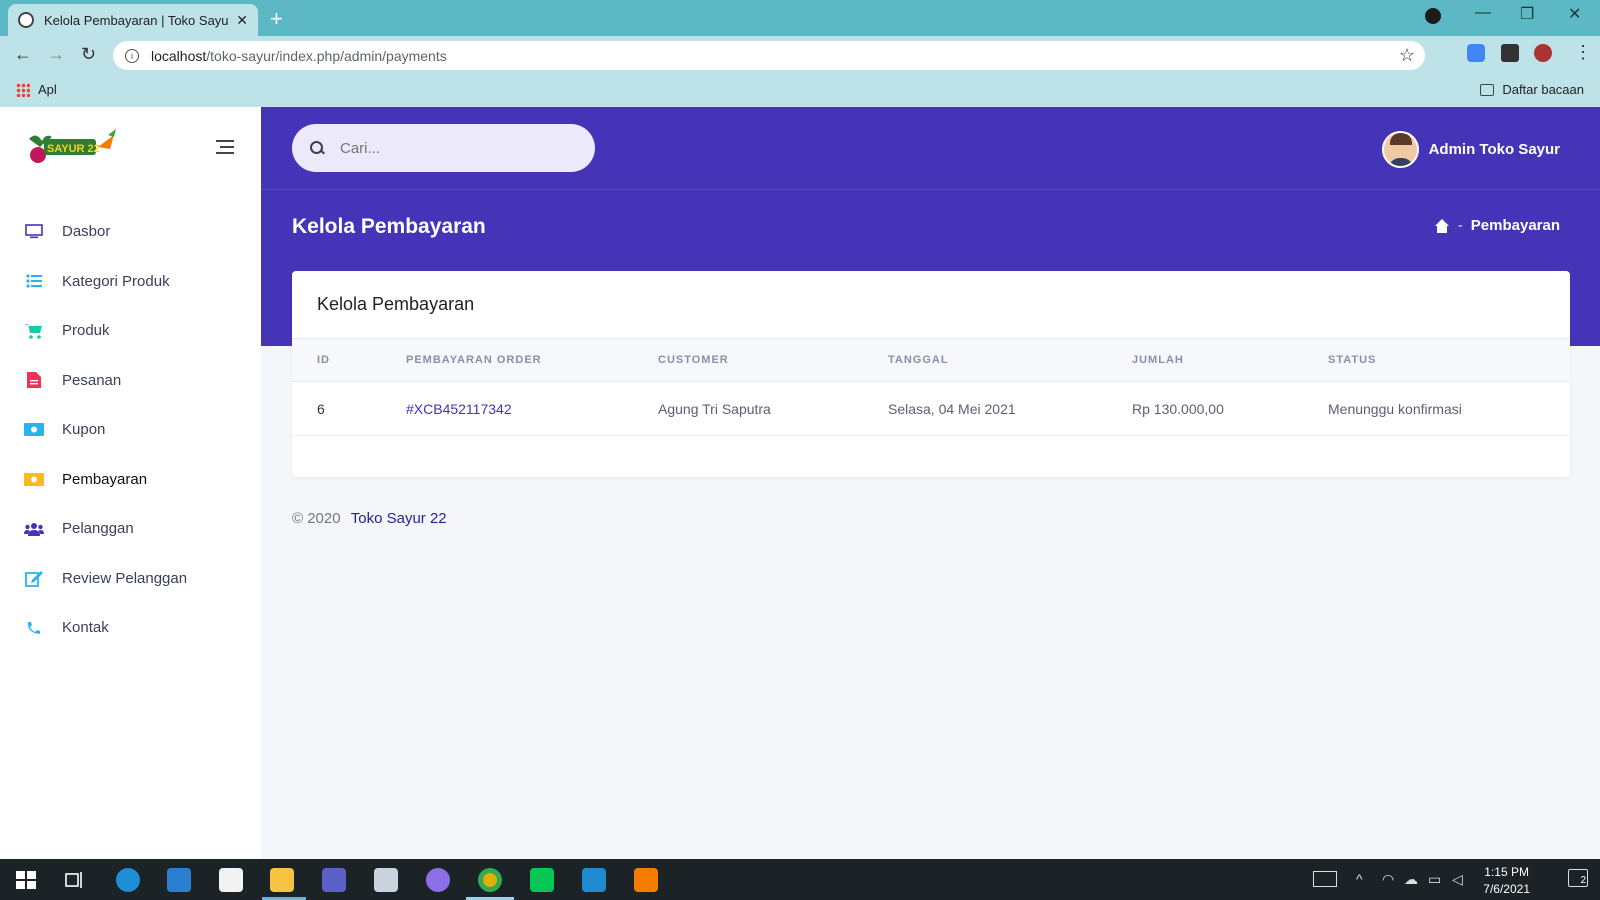 The height and width of the screenshot is (900, 1600). What do you see at coordinates (474, 360) in the screenshot?
I see `column-header-order: PEMBAYARAN ORDER` at bounding box center [474, 360].